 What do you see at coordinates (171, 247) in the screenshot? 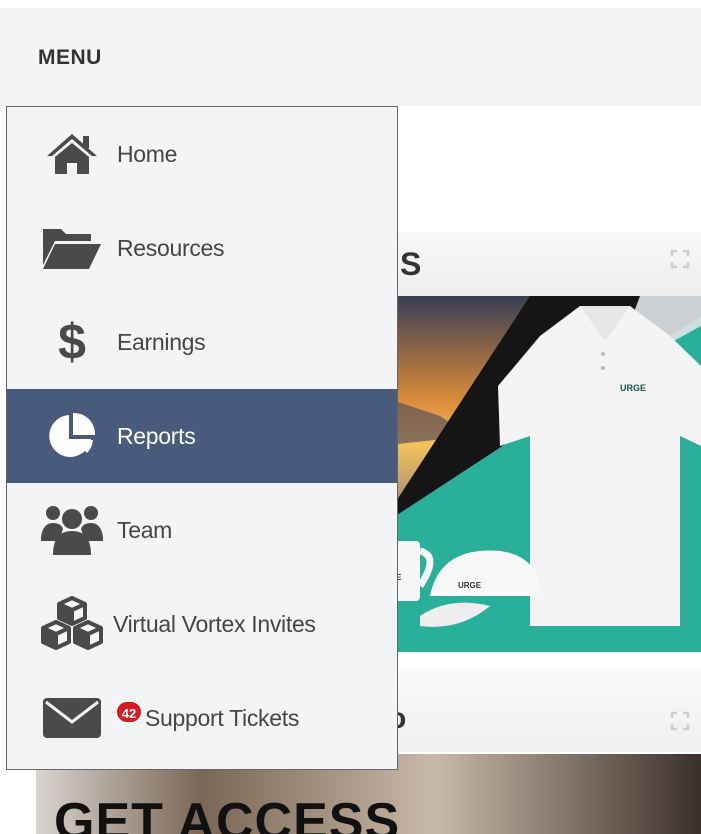
I see `sidebar-item-label: Resources` at bounding box center [171, 247].